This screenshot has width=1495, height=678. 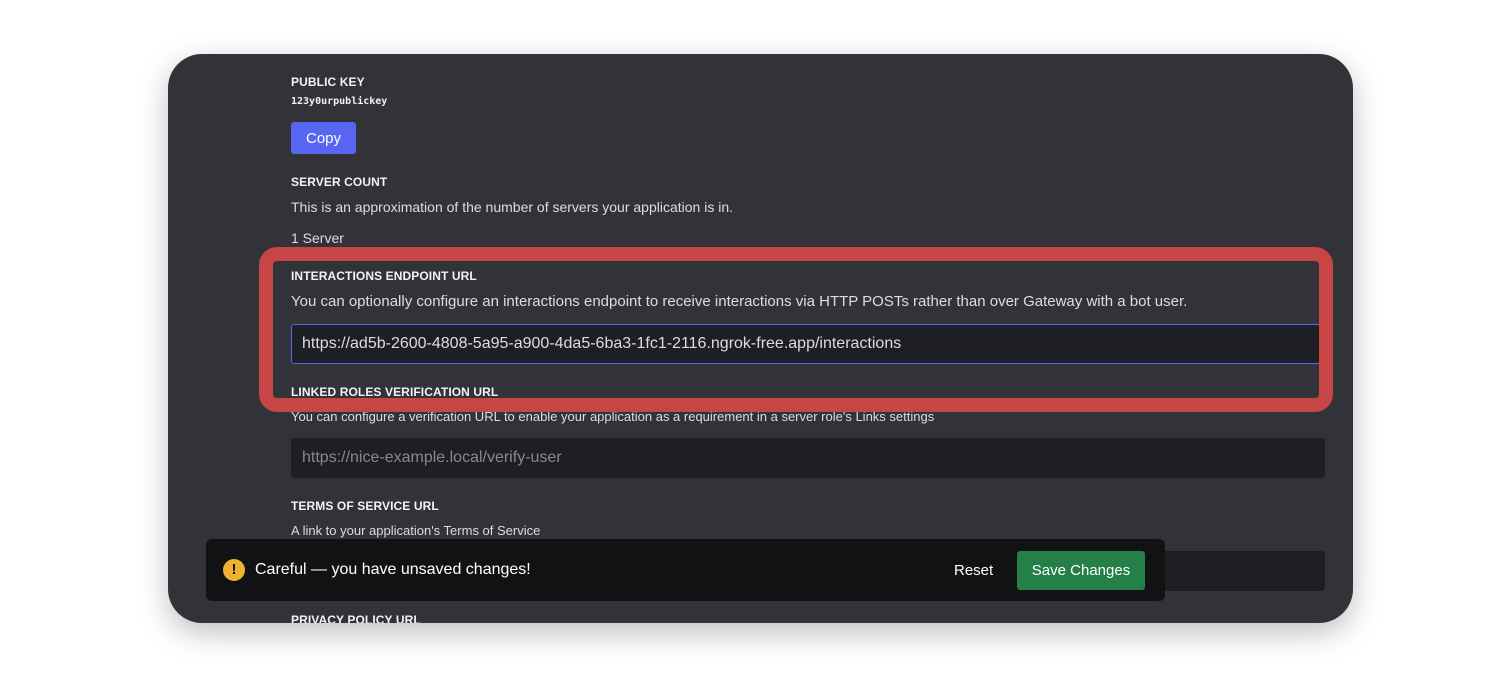 What do you see at coordinates (317, 238) in the screenshot?
I see `server-count-value: 1 Server` at bounding box center [317, 238].